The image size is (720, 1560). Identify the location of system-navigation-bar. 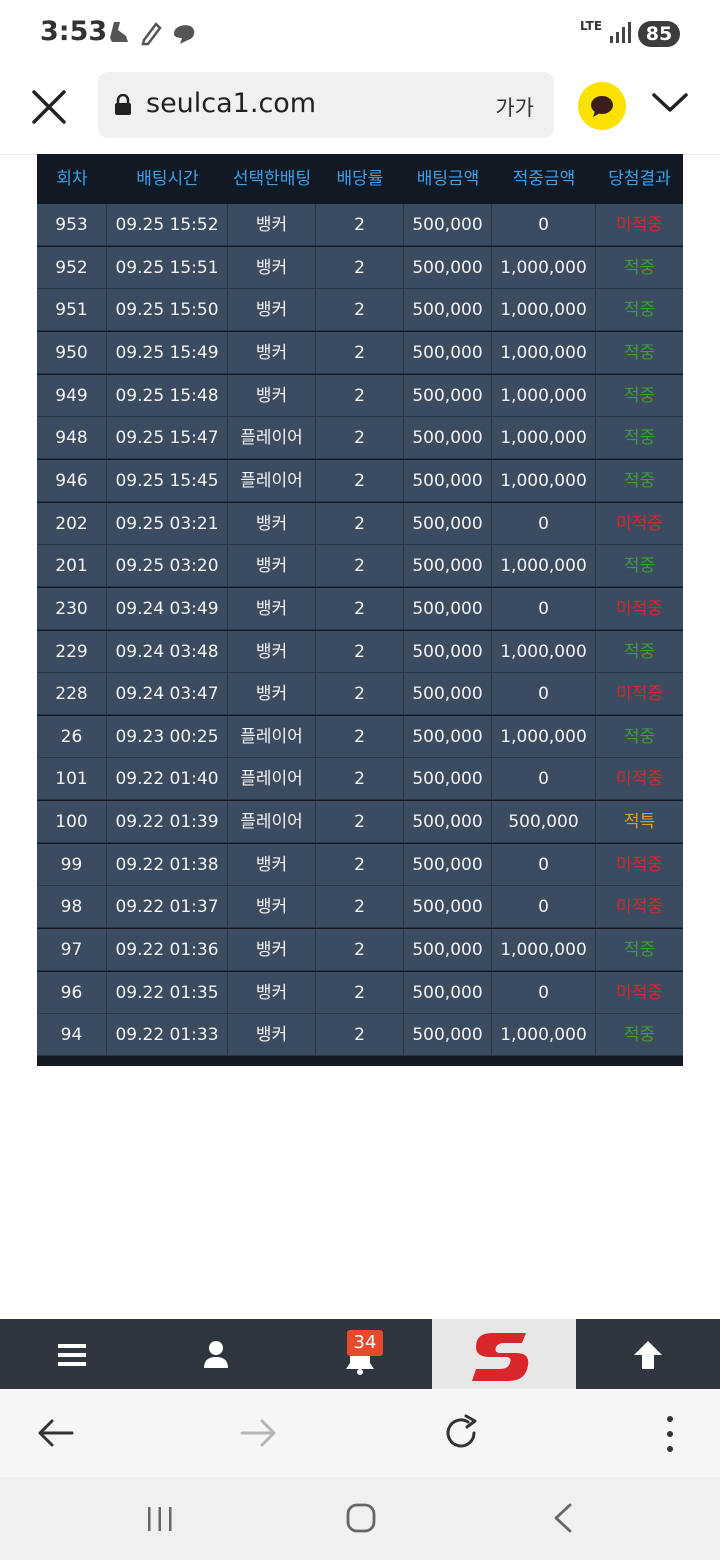
(360, 1518).